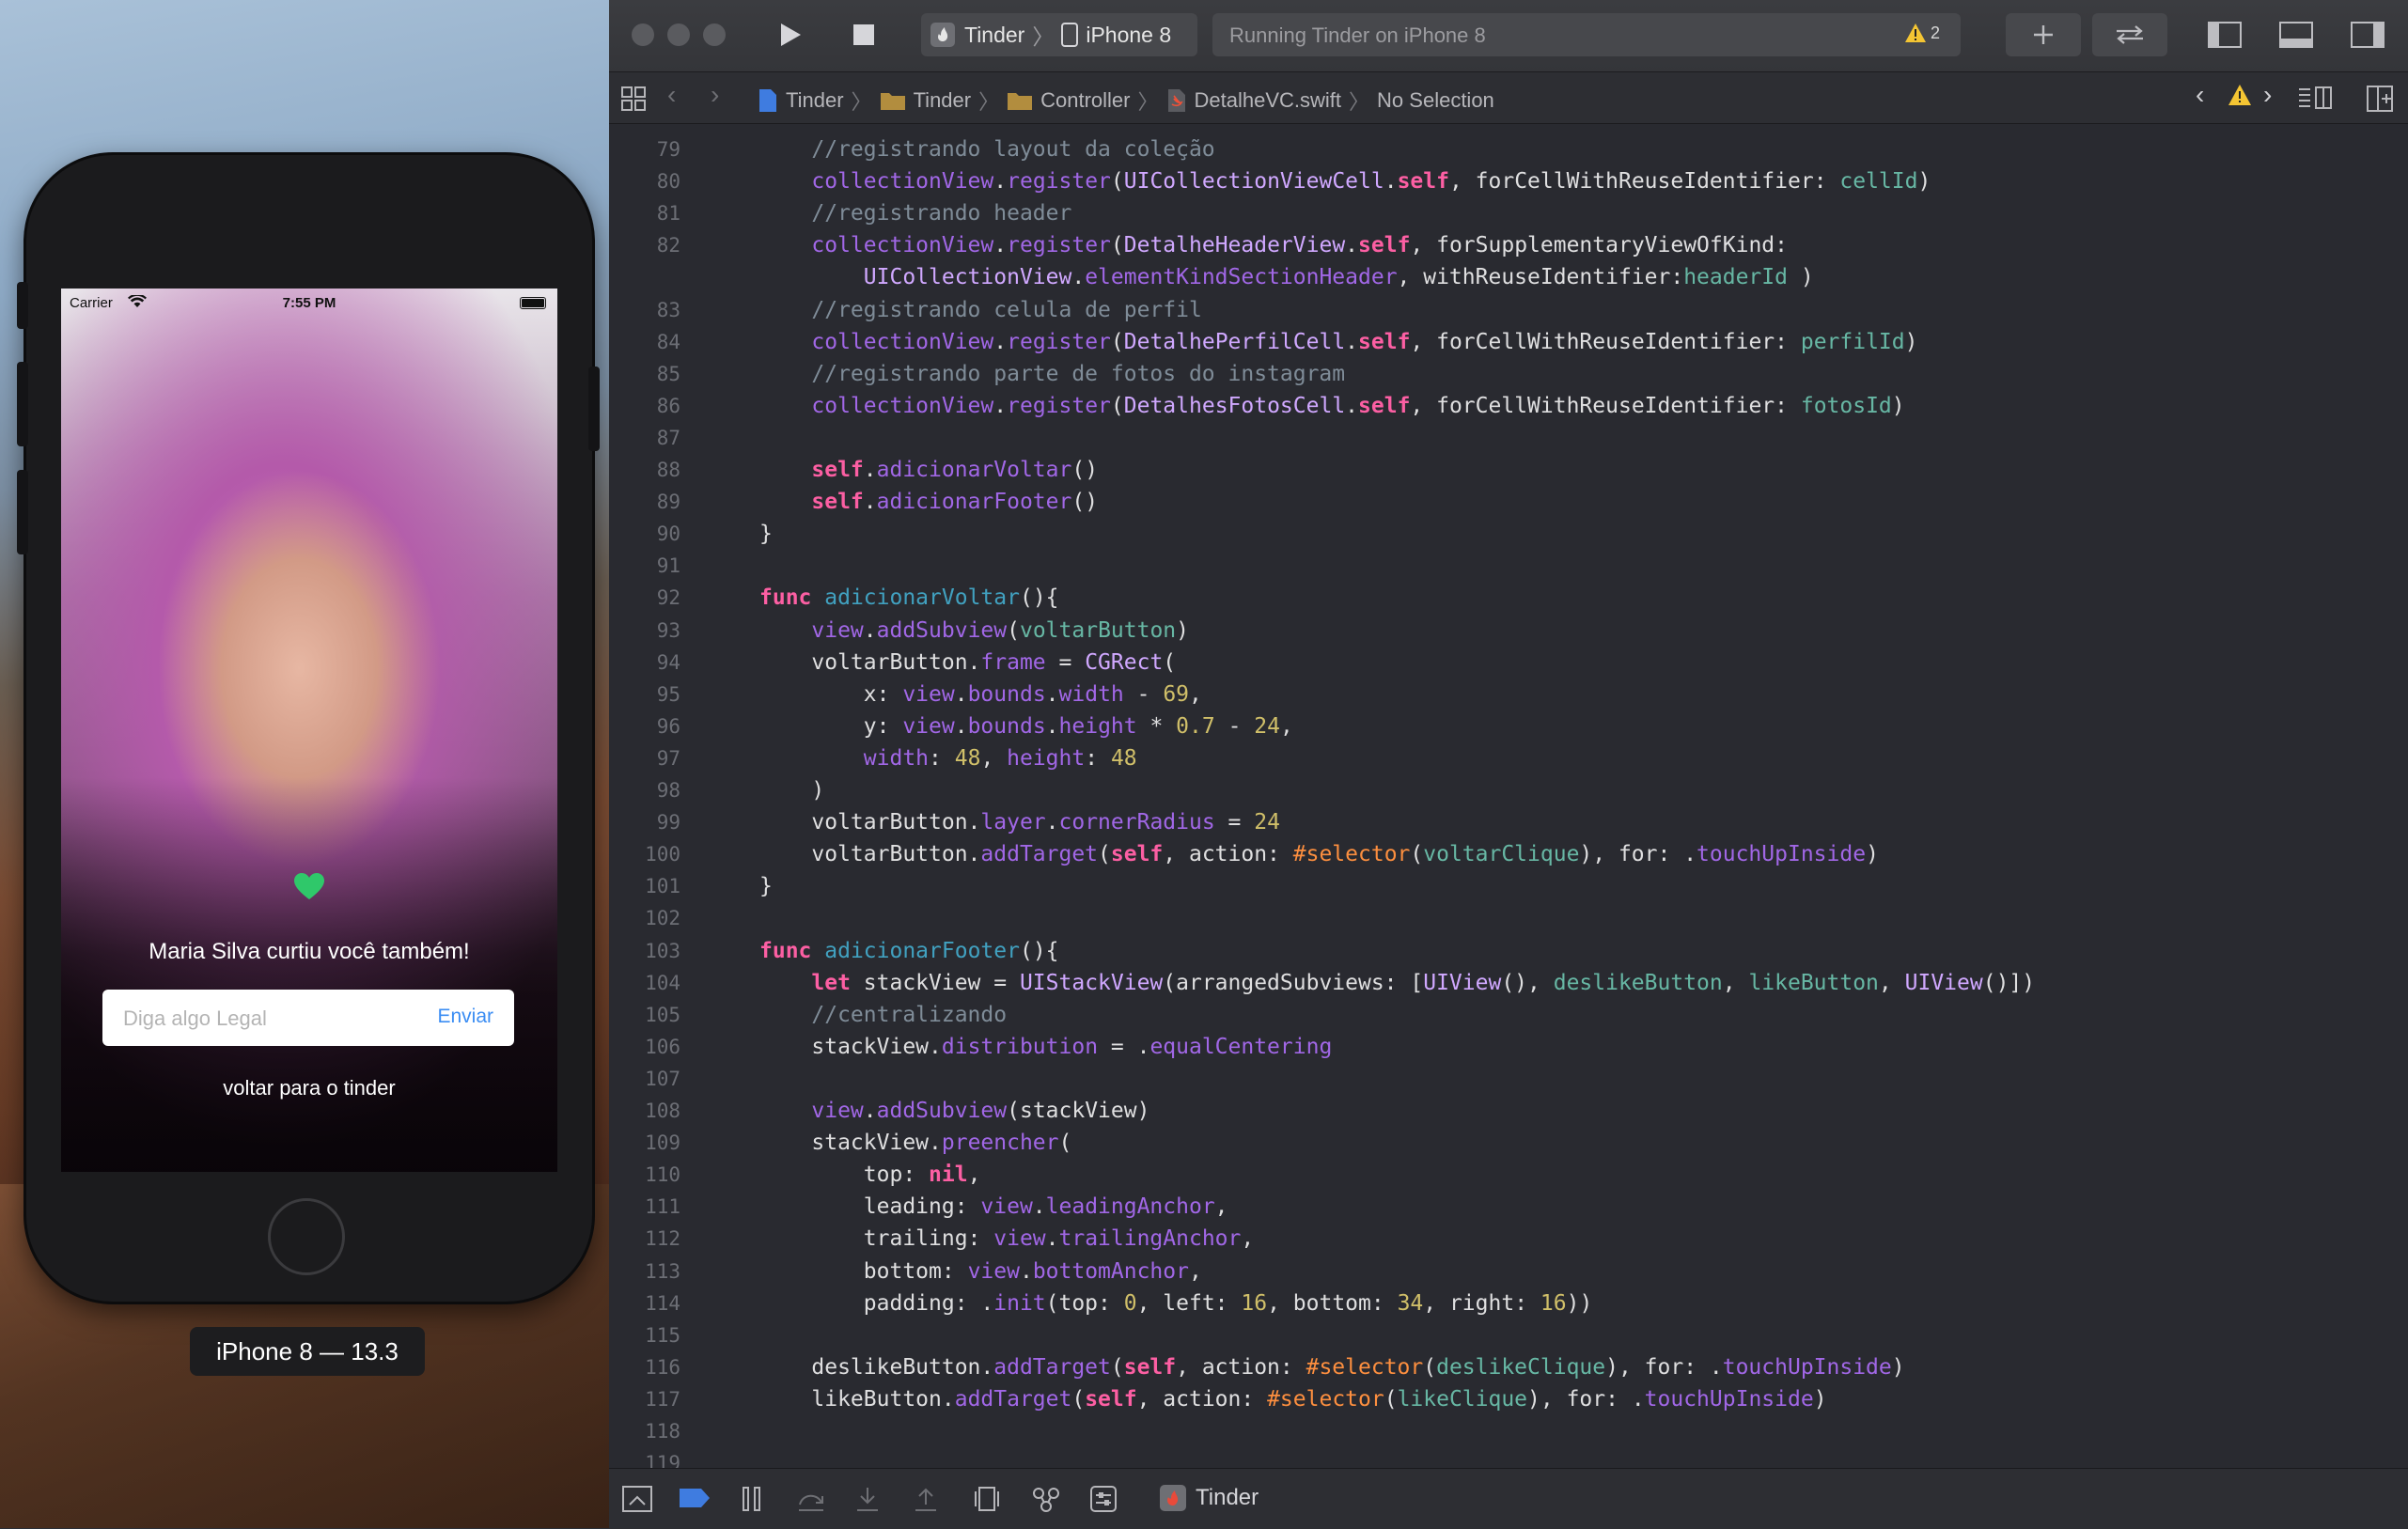  Describe the element at coordinates (1508, 1431) in the screenshot. I see `code-line: 118` at that location.